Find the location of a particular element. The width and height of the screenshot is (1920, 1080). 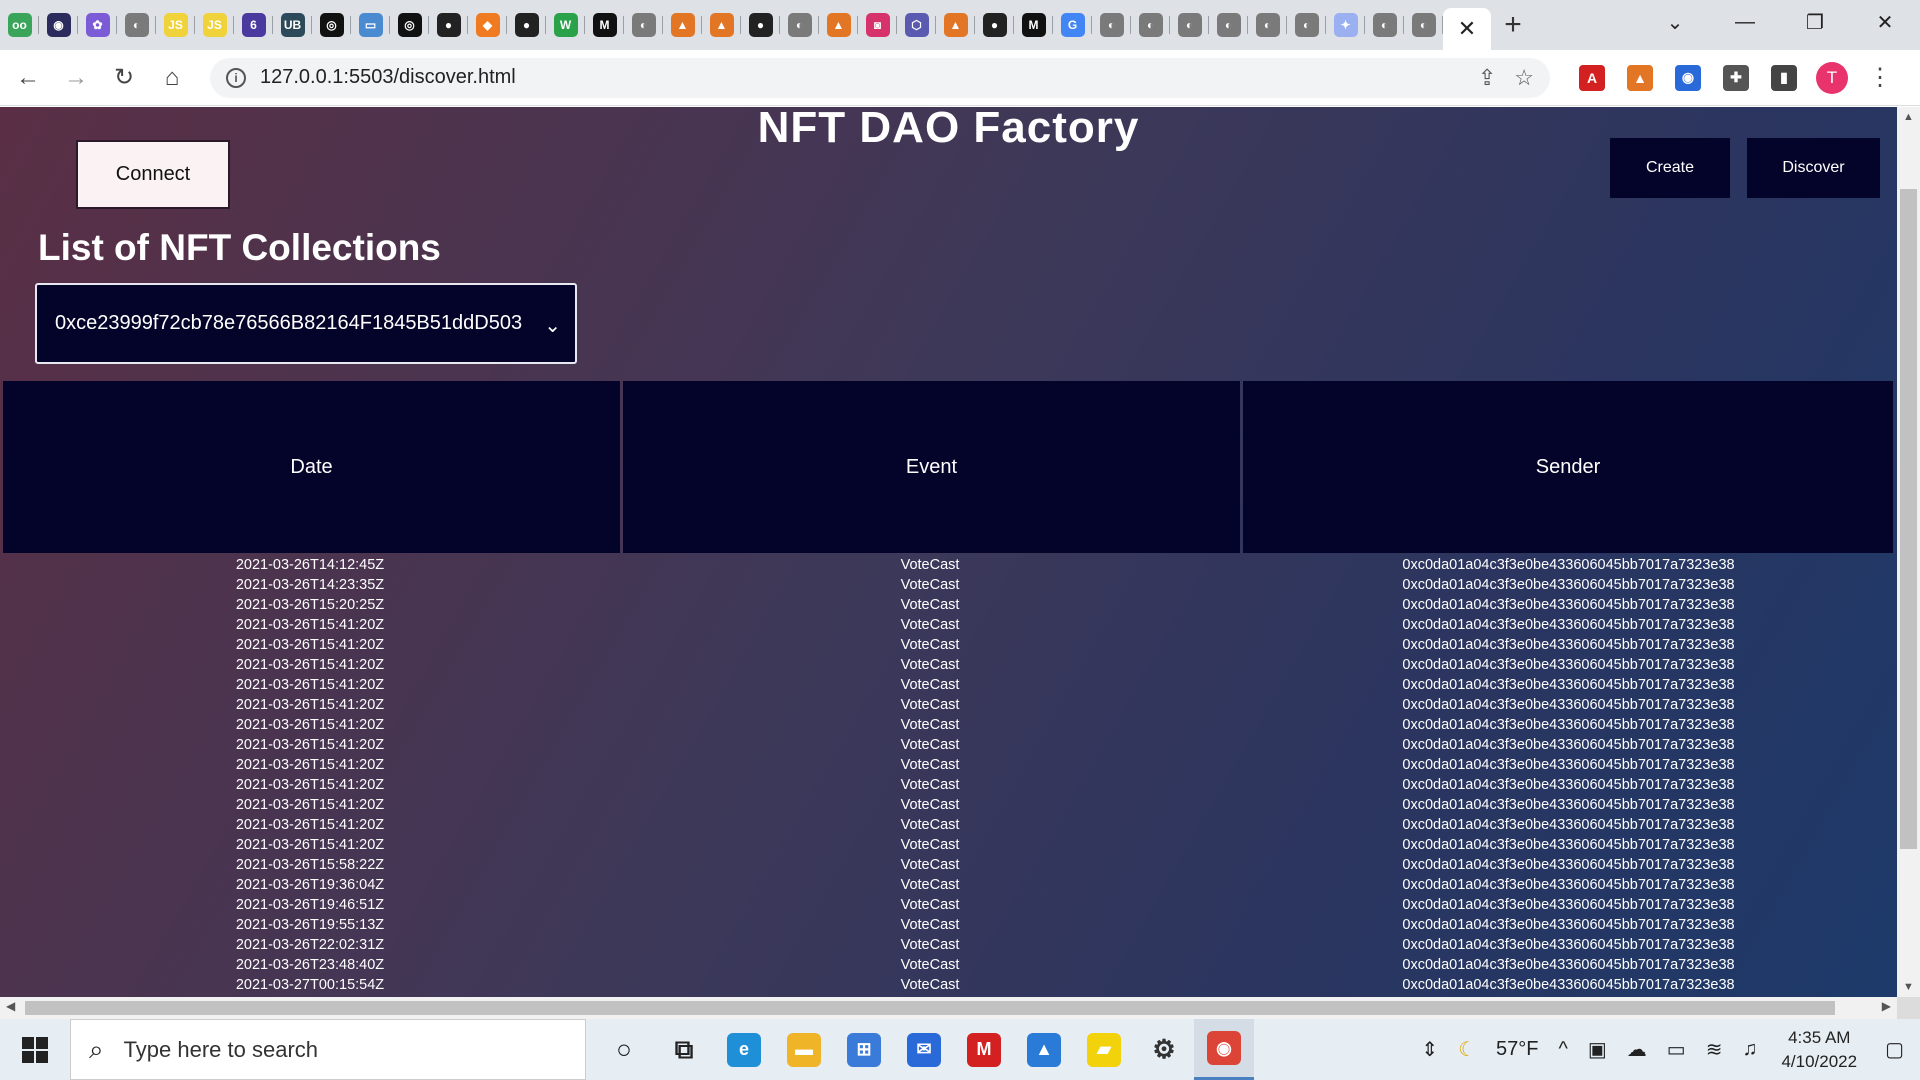

taskbar-app-button: ⚙ is located at coordinates (1164, 1049).